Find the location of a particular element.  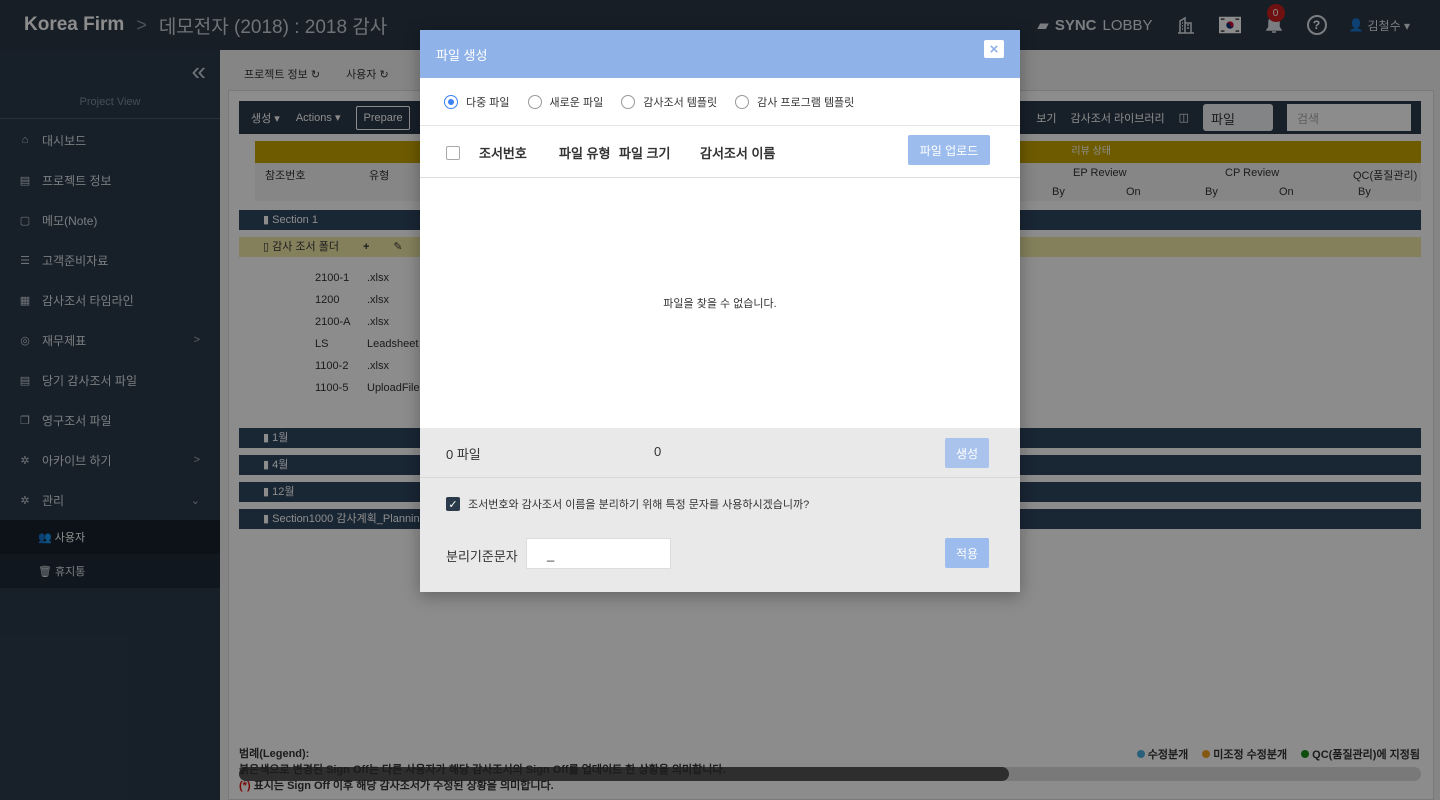

header-file-type: 파일 유형 is located at coordinates (585, 153).